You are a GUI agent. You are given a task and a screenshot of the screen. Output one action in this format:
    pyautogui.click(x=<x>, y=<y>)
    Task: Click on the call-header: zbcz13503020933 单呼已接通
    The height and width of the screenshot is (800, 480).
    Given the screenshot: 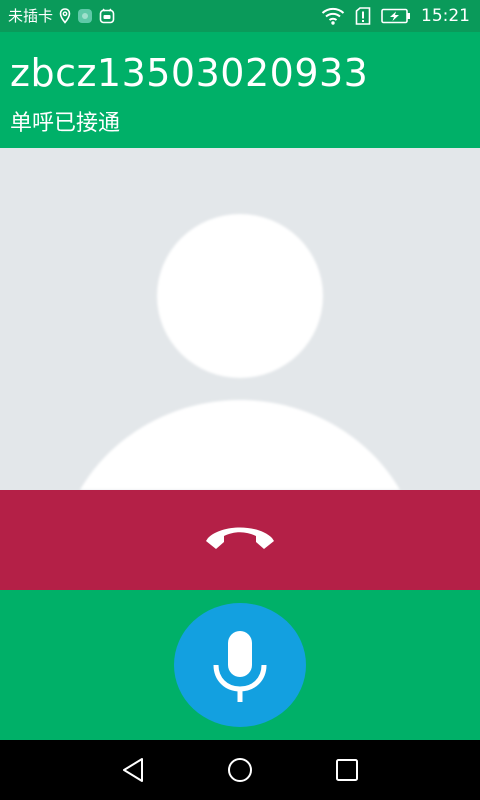 What is the action you would take?
    pyautogui.click(x=240, y=90)
    